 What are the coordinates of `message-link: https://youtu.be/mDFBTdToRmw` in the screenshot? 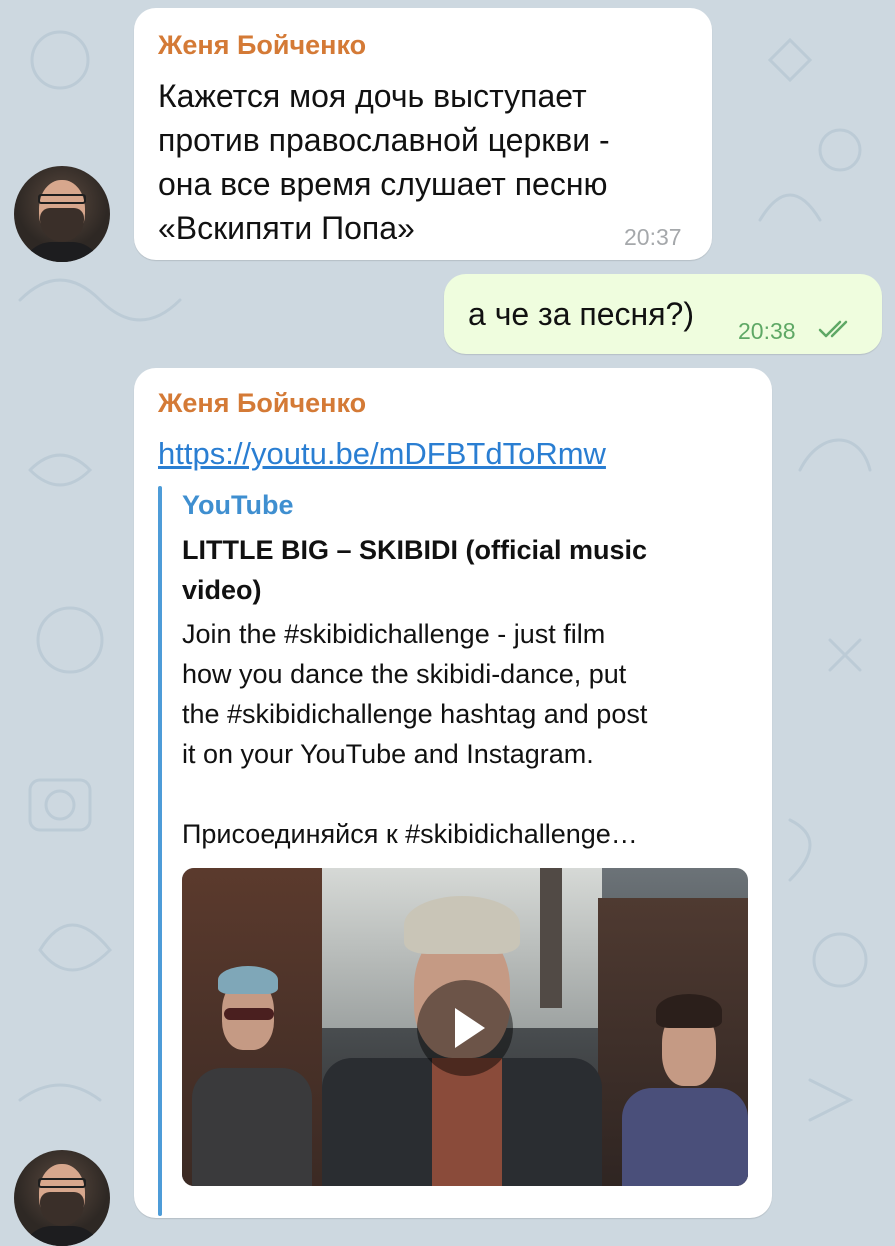 It's located at (382, 454).